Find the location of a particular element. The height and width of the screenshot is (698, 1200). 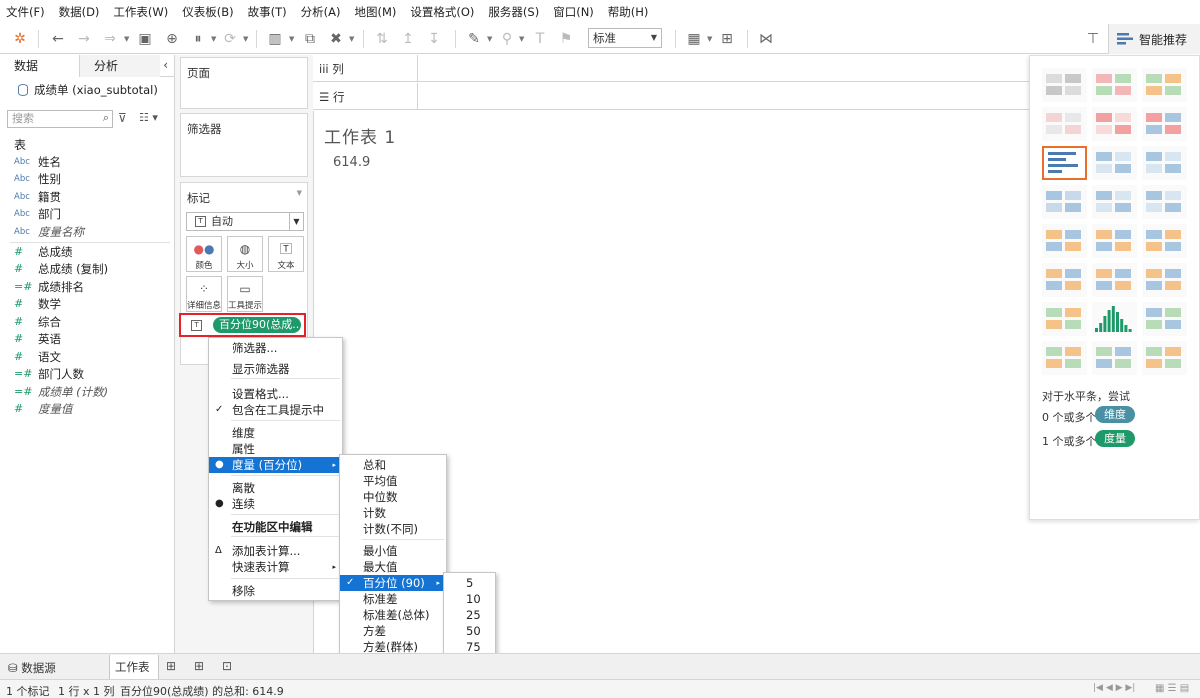

context-menu-item: 添加表计算... Δ is located at coordinates (275, 551).